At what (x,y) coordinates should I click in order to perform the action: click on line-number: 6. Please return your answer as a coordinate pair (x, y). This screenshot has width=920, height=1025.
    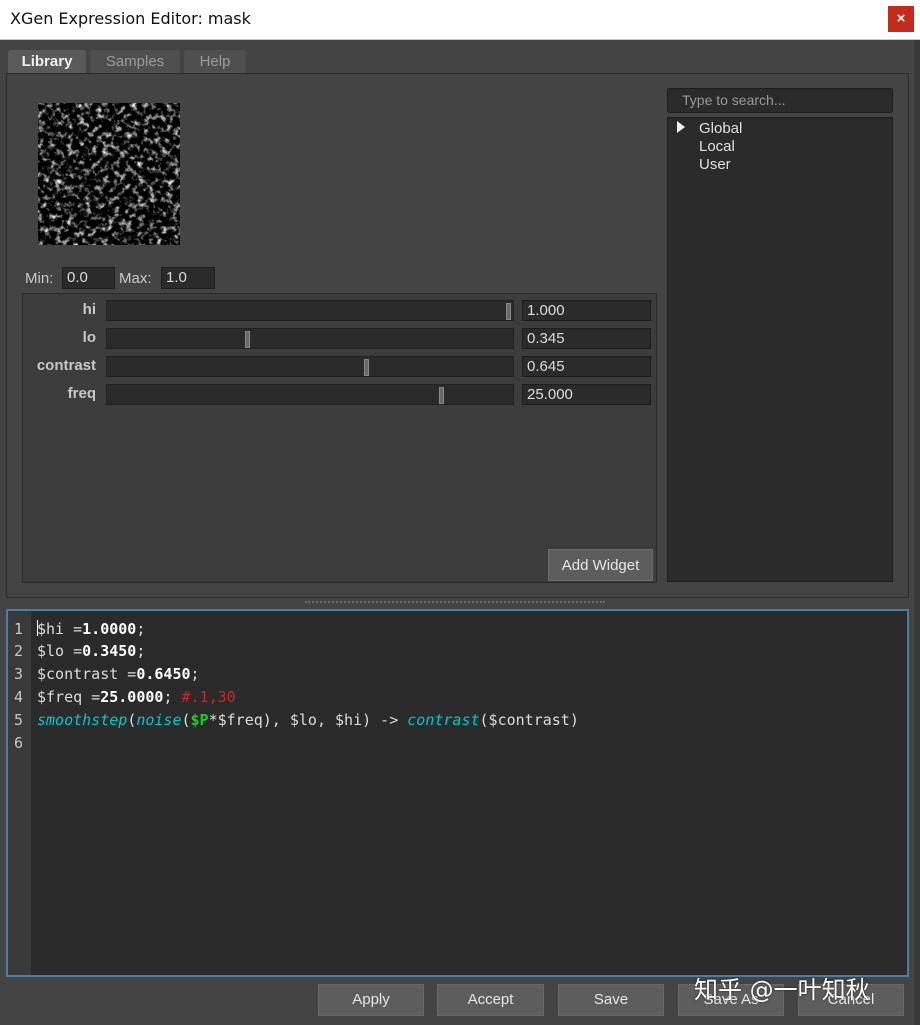
    Looking at the image, I should click on (19, 743).